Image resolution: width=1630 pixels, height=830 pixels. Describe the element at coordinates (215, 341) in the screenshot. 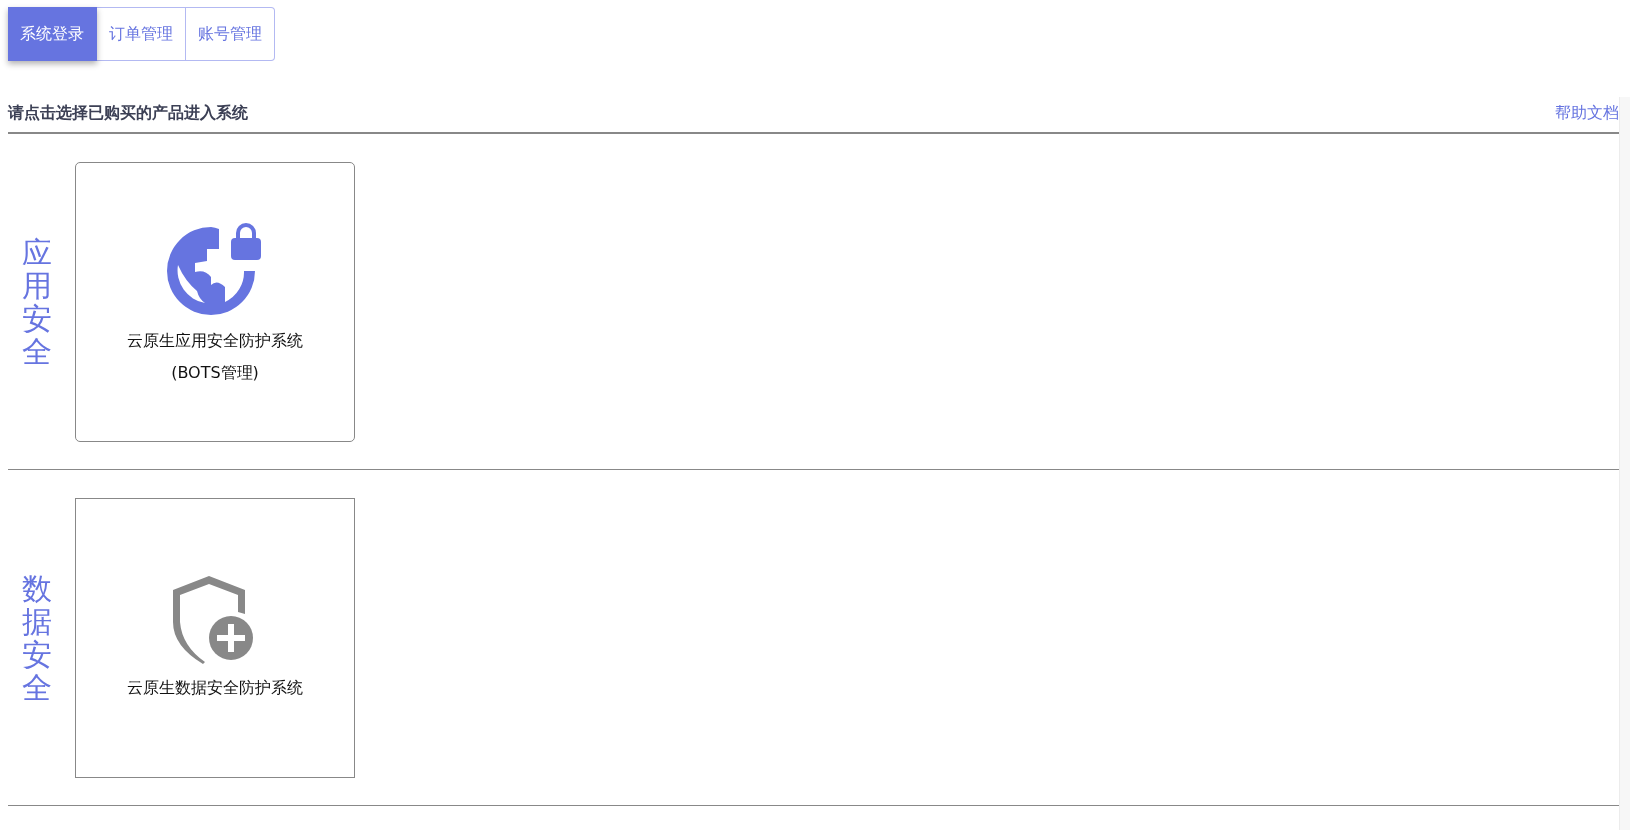

I see `product-name: 云原生应用安全防护系统` at that location.